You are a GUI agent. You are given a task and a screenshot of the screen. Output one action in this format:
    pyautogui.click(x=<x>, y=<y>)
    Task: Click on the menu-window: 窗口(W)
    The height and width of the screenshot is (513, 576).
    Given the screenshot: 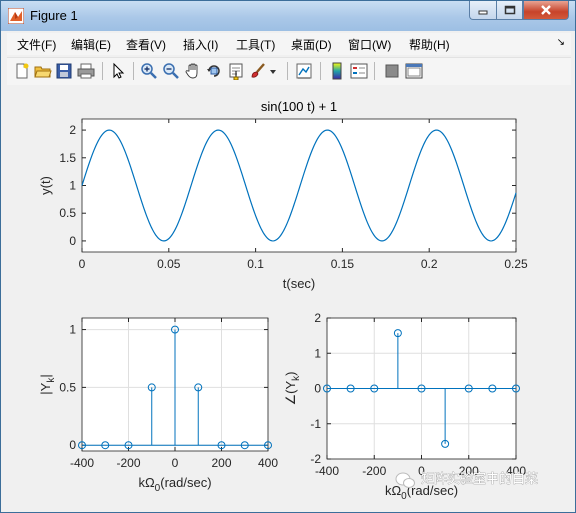 What is the action you would take?
    pyautogui.click(x=369, y=44)
    